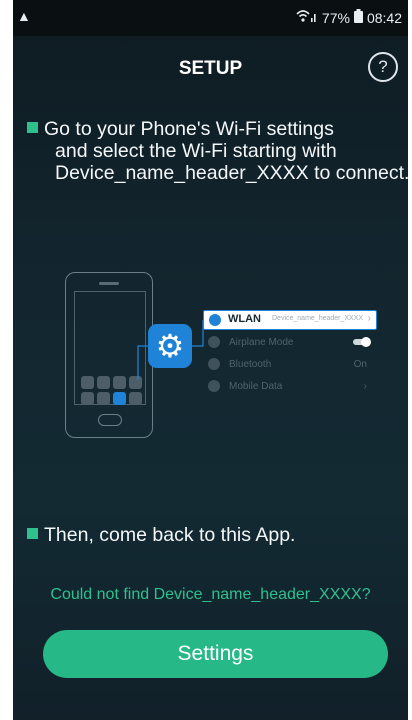 The image size is (412, 720). Describe the element at coordinates (358, 17) in the screenshot. I see `battery-icon` at that location.